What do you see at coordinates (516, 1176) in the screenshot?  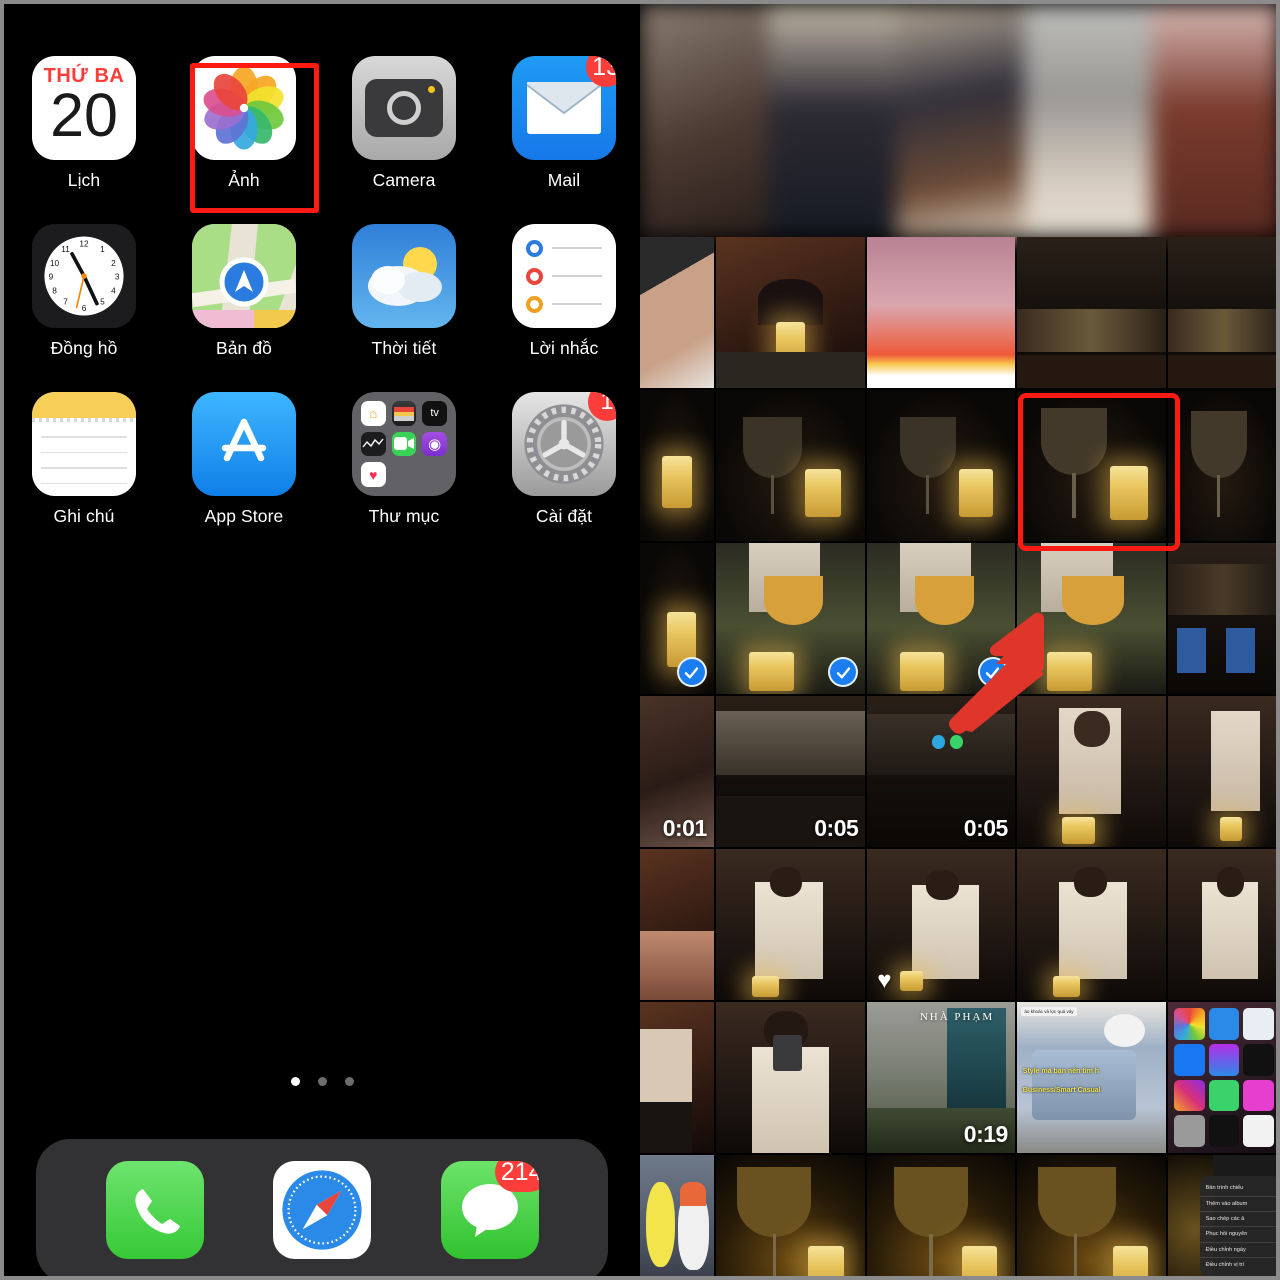 I see `messages-badge: 214` at bounding box center [516, 1176].